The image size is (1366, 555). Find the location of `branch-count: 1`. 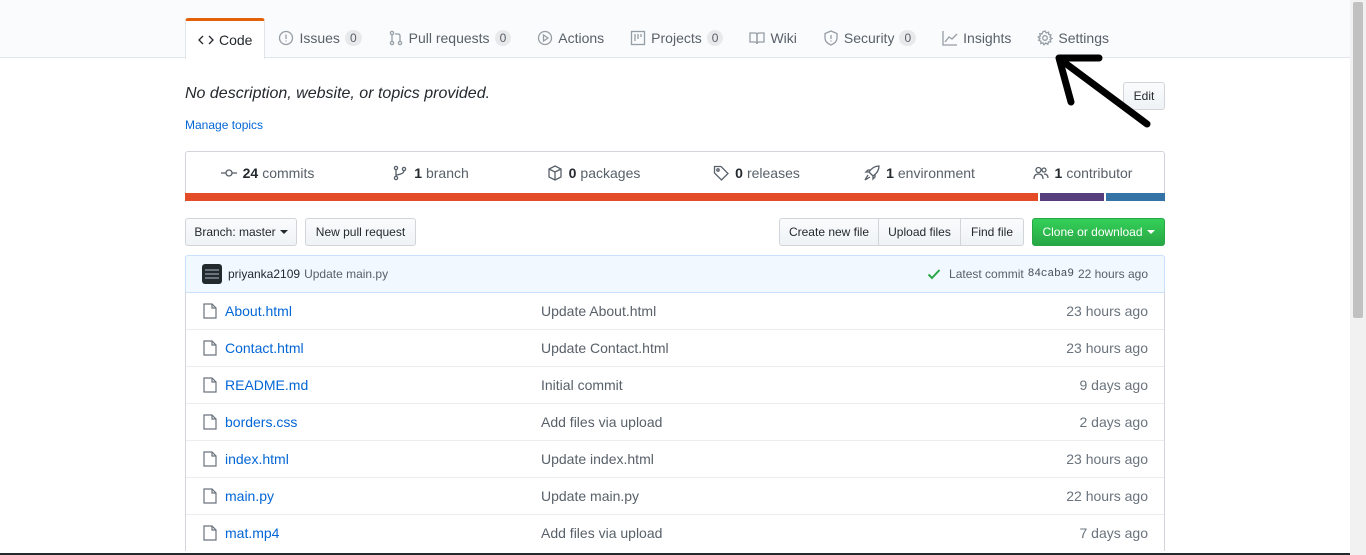

branch-count: 1 is located at coordinates (418, 173).